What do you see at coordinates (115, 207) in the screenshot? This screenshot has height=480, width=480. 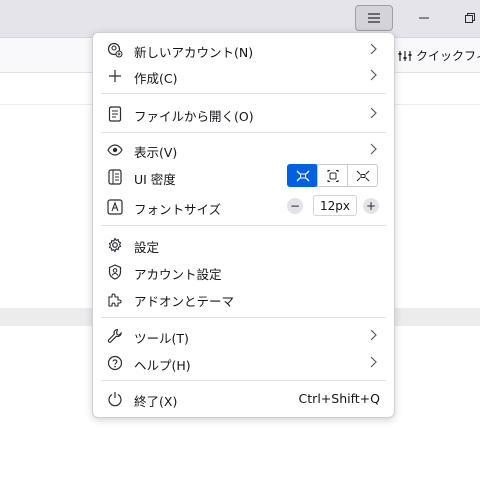 I see `font-icon` at bounding box center [115, 207].